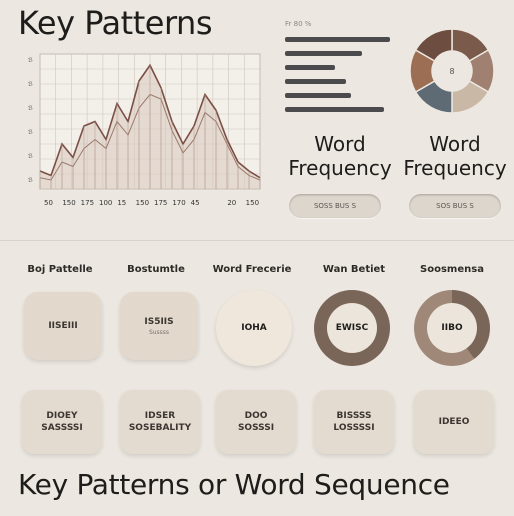 The image size is (514, 516). I want to click on chart-svg: ℬ ℬ ℬ ℬ ℬ ℬ 50 150 175 100 15 150 175 170 45 20 150, so click(144, 130).